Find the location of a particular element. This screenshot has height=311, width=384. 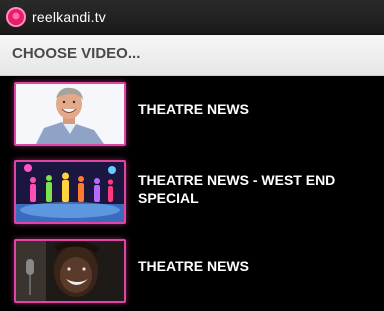

video-title: THEATRE NEWS - WEST END SPECIAL is located at coordinates (258, 189).